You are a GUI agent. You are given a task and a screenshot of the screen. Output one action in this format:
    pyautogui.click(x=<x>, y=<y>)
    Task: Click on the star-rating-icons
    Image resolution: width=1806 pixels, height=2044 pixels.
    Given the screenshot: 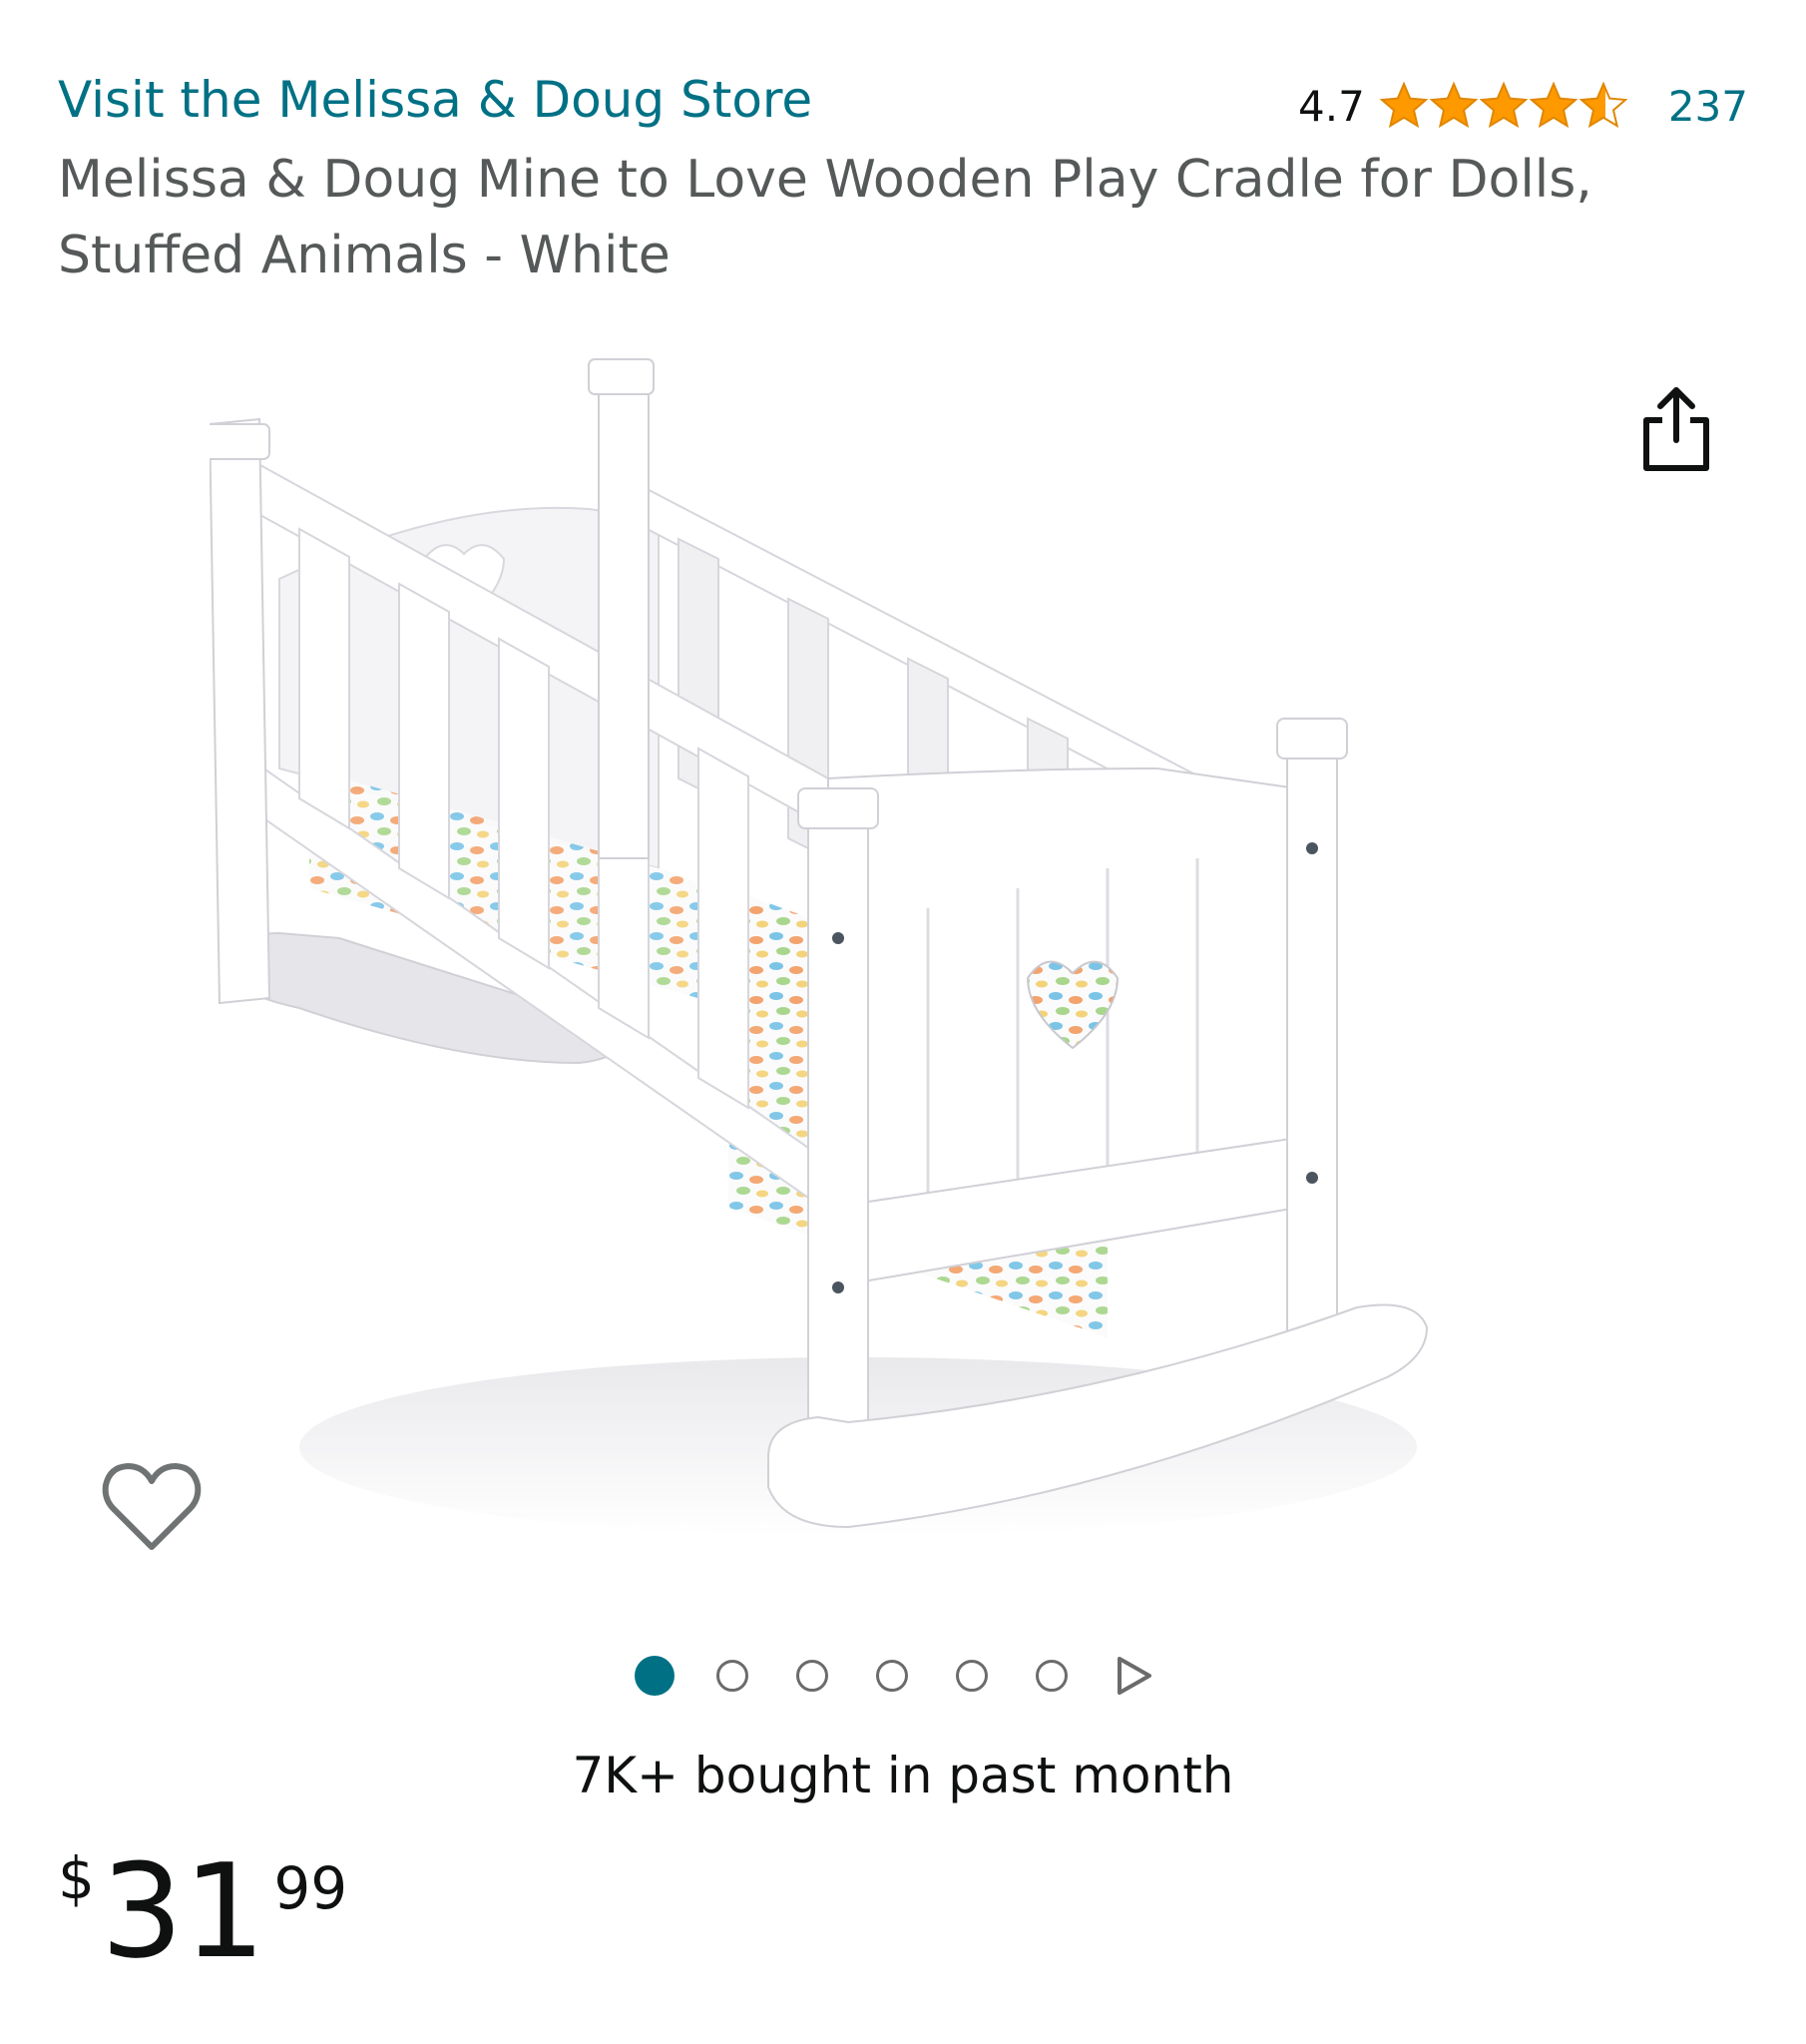 What is the action you would take?
    pyautogui.click(x=1503, y=105)
    